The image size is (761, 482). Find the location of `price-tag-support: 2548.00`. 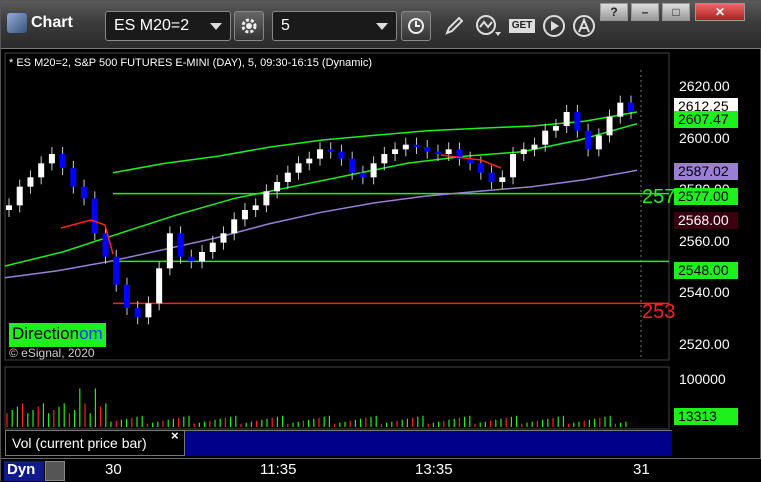

price-tag-support: 2548.00 is located at coordinates (706, 270).